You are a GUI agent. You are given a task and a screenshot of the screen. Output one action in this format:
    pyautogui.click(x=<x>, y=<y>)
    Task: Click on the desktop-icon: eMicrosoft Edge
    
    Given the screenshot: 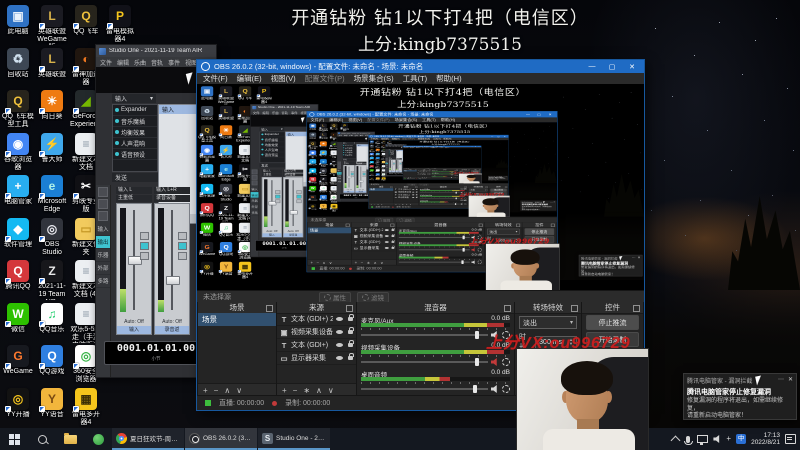 What is the action you would take?
    pyautogui.click(x=323, y=163)
    